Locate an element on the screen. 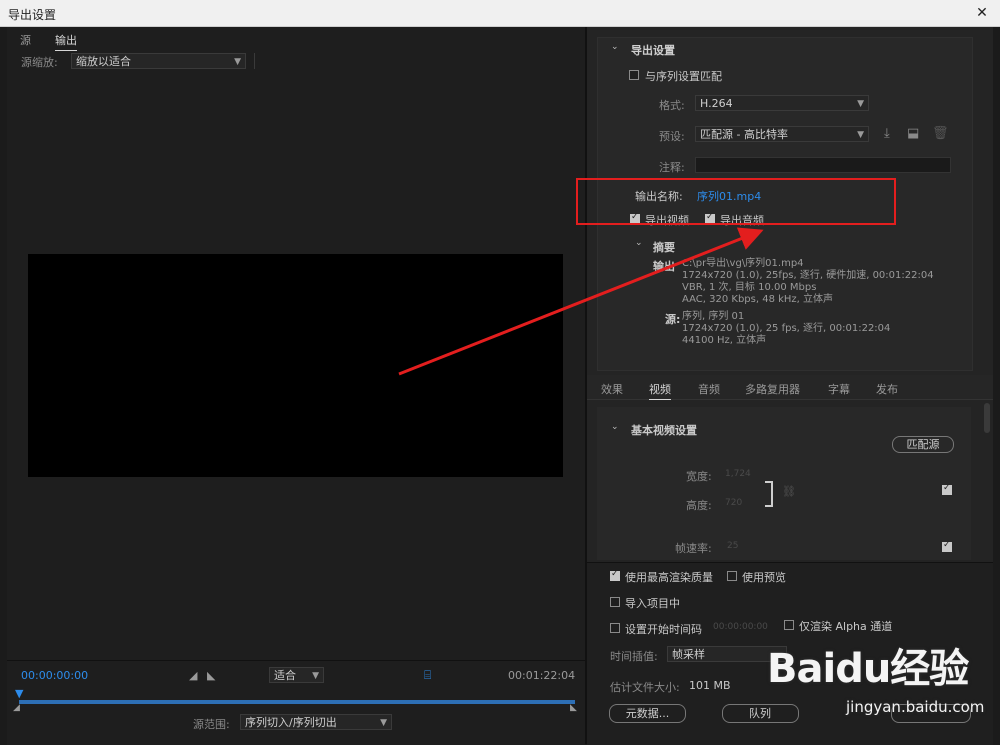  watermark-logo: Baidu经验 is located at coordinates (868, 669).